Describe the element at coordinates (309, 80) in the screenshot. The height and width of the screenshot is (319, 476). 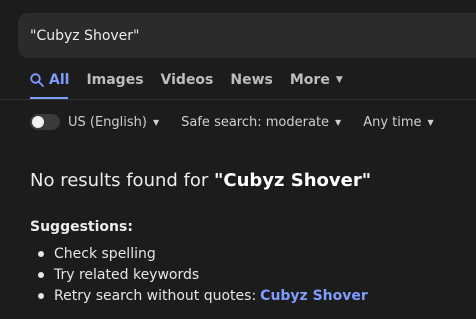
I see `tab-more-label: More` at that location.